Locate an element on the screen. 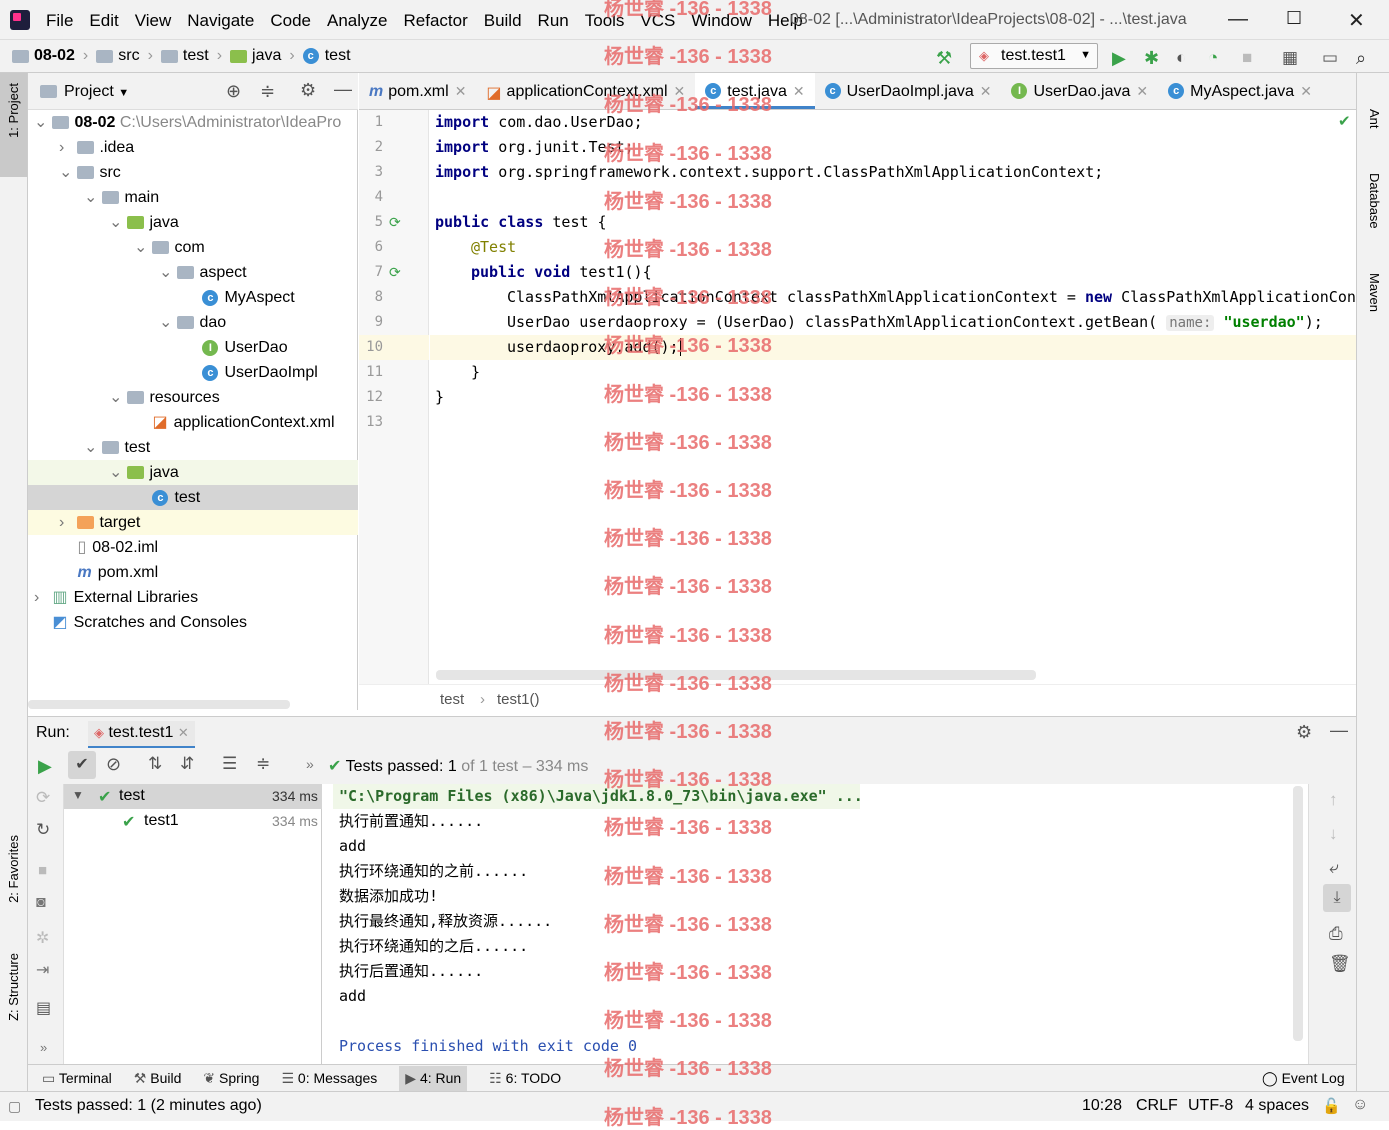 The height and width of the screenshot is (1130, 1389). menu-analyze: Analyze is located at coordinates (357, 21).